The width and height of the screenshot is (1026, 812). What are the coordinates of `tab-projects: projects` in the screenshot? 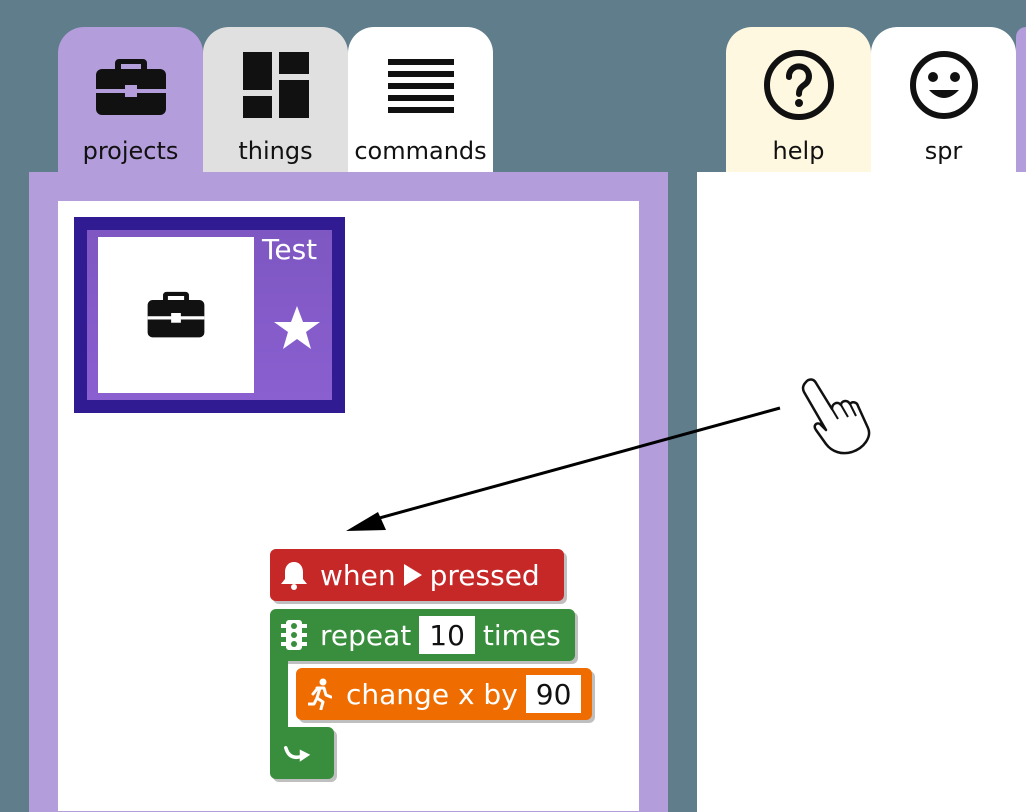 It's located at (130, 100).